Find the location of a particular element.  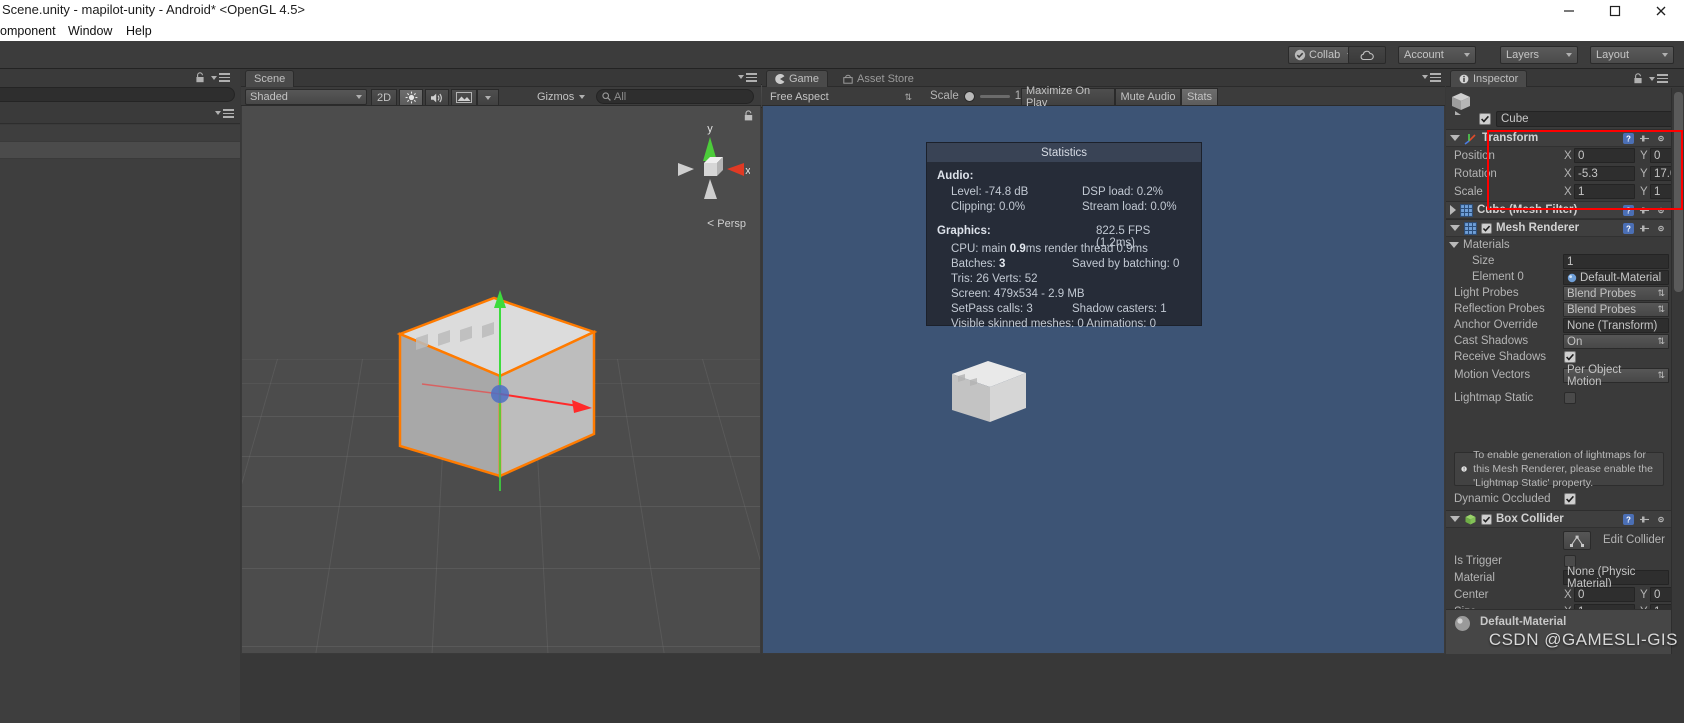

inspector-panel-menu is located at coordinates (1650, 78).